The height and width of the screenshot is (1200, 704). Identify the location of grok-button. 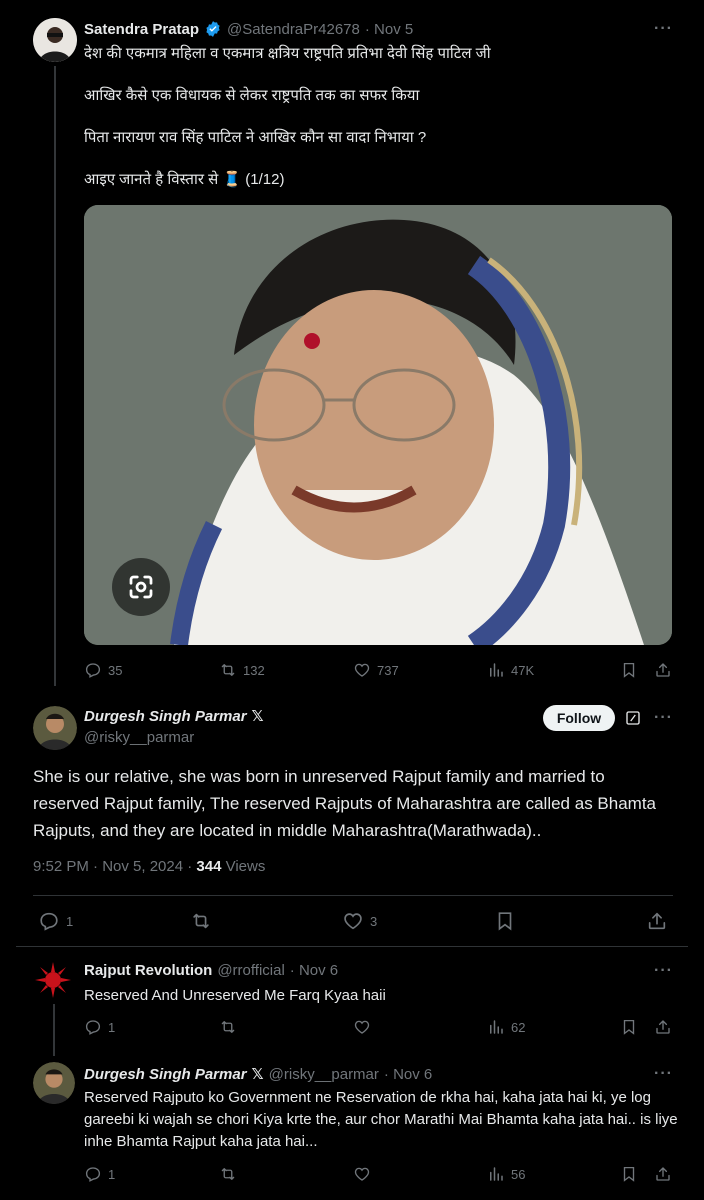
(633, 720).